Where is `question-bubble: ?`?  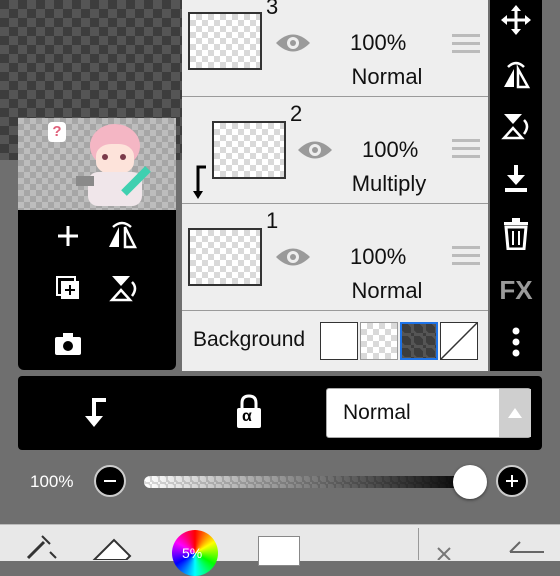
question-bubble: ? is located at coordinates (57, 132).